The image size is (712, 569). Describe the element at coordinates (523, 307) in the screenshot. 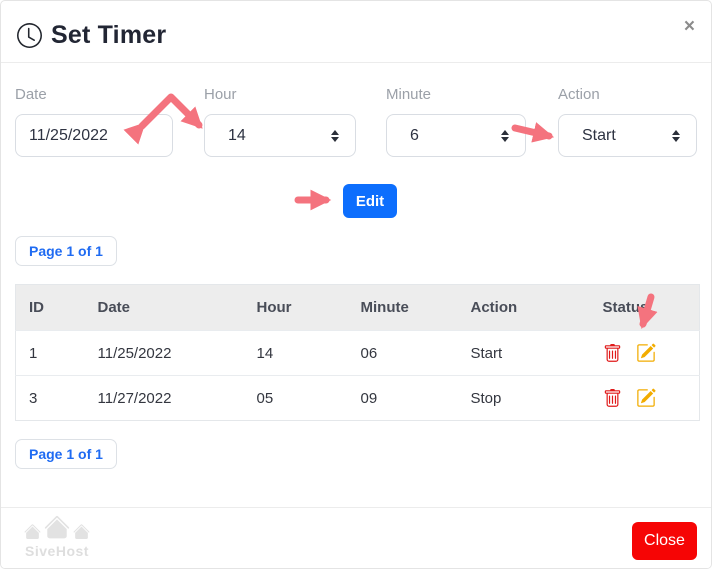

I see `col-action: Action` at that location.